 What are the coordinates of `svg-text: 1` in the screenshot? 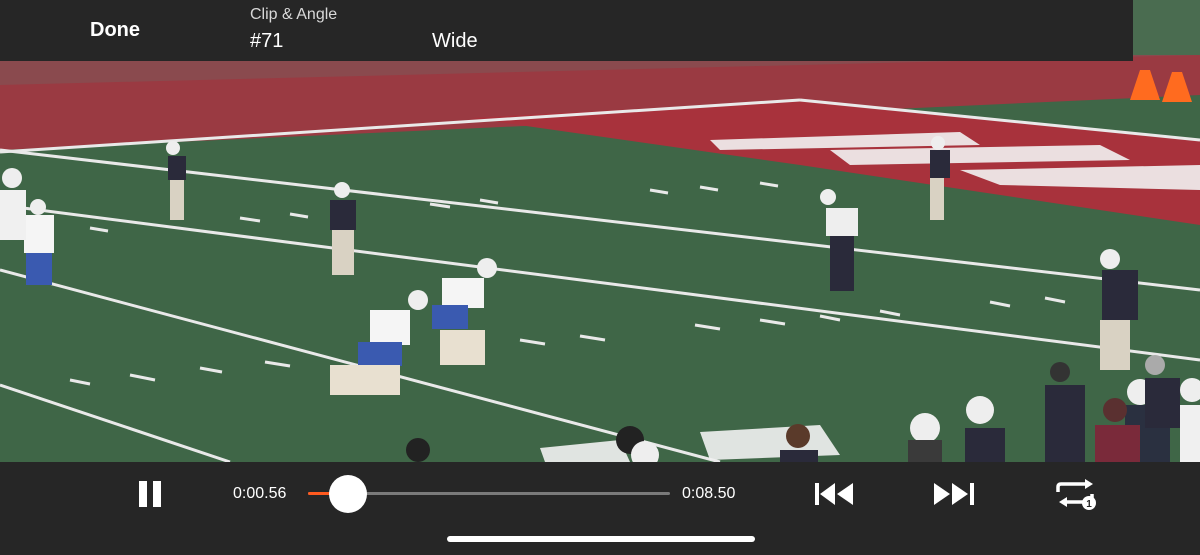 It's located at (1089, 504).